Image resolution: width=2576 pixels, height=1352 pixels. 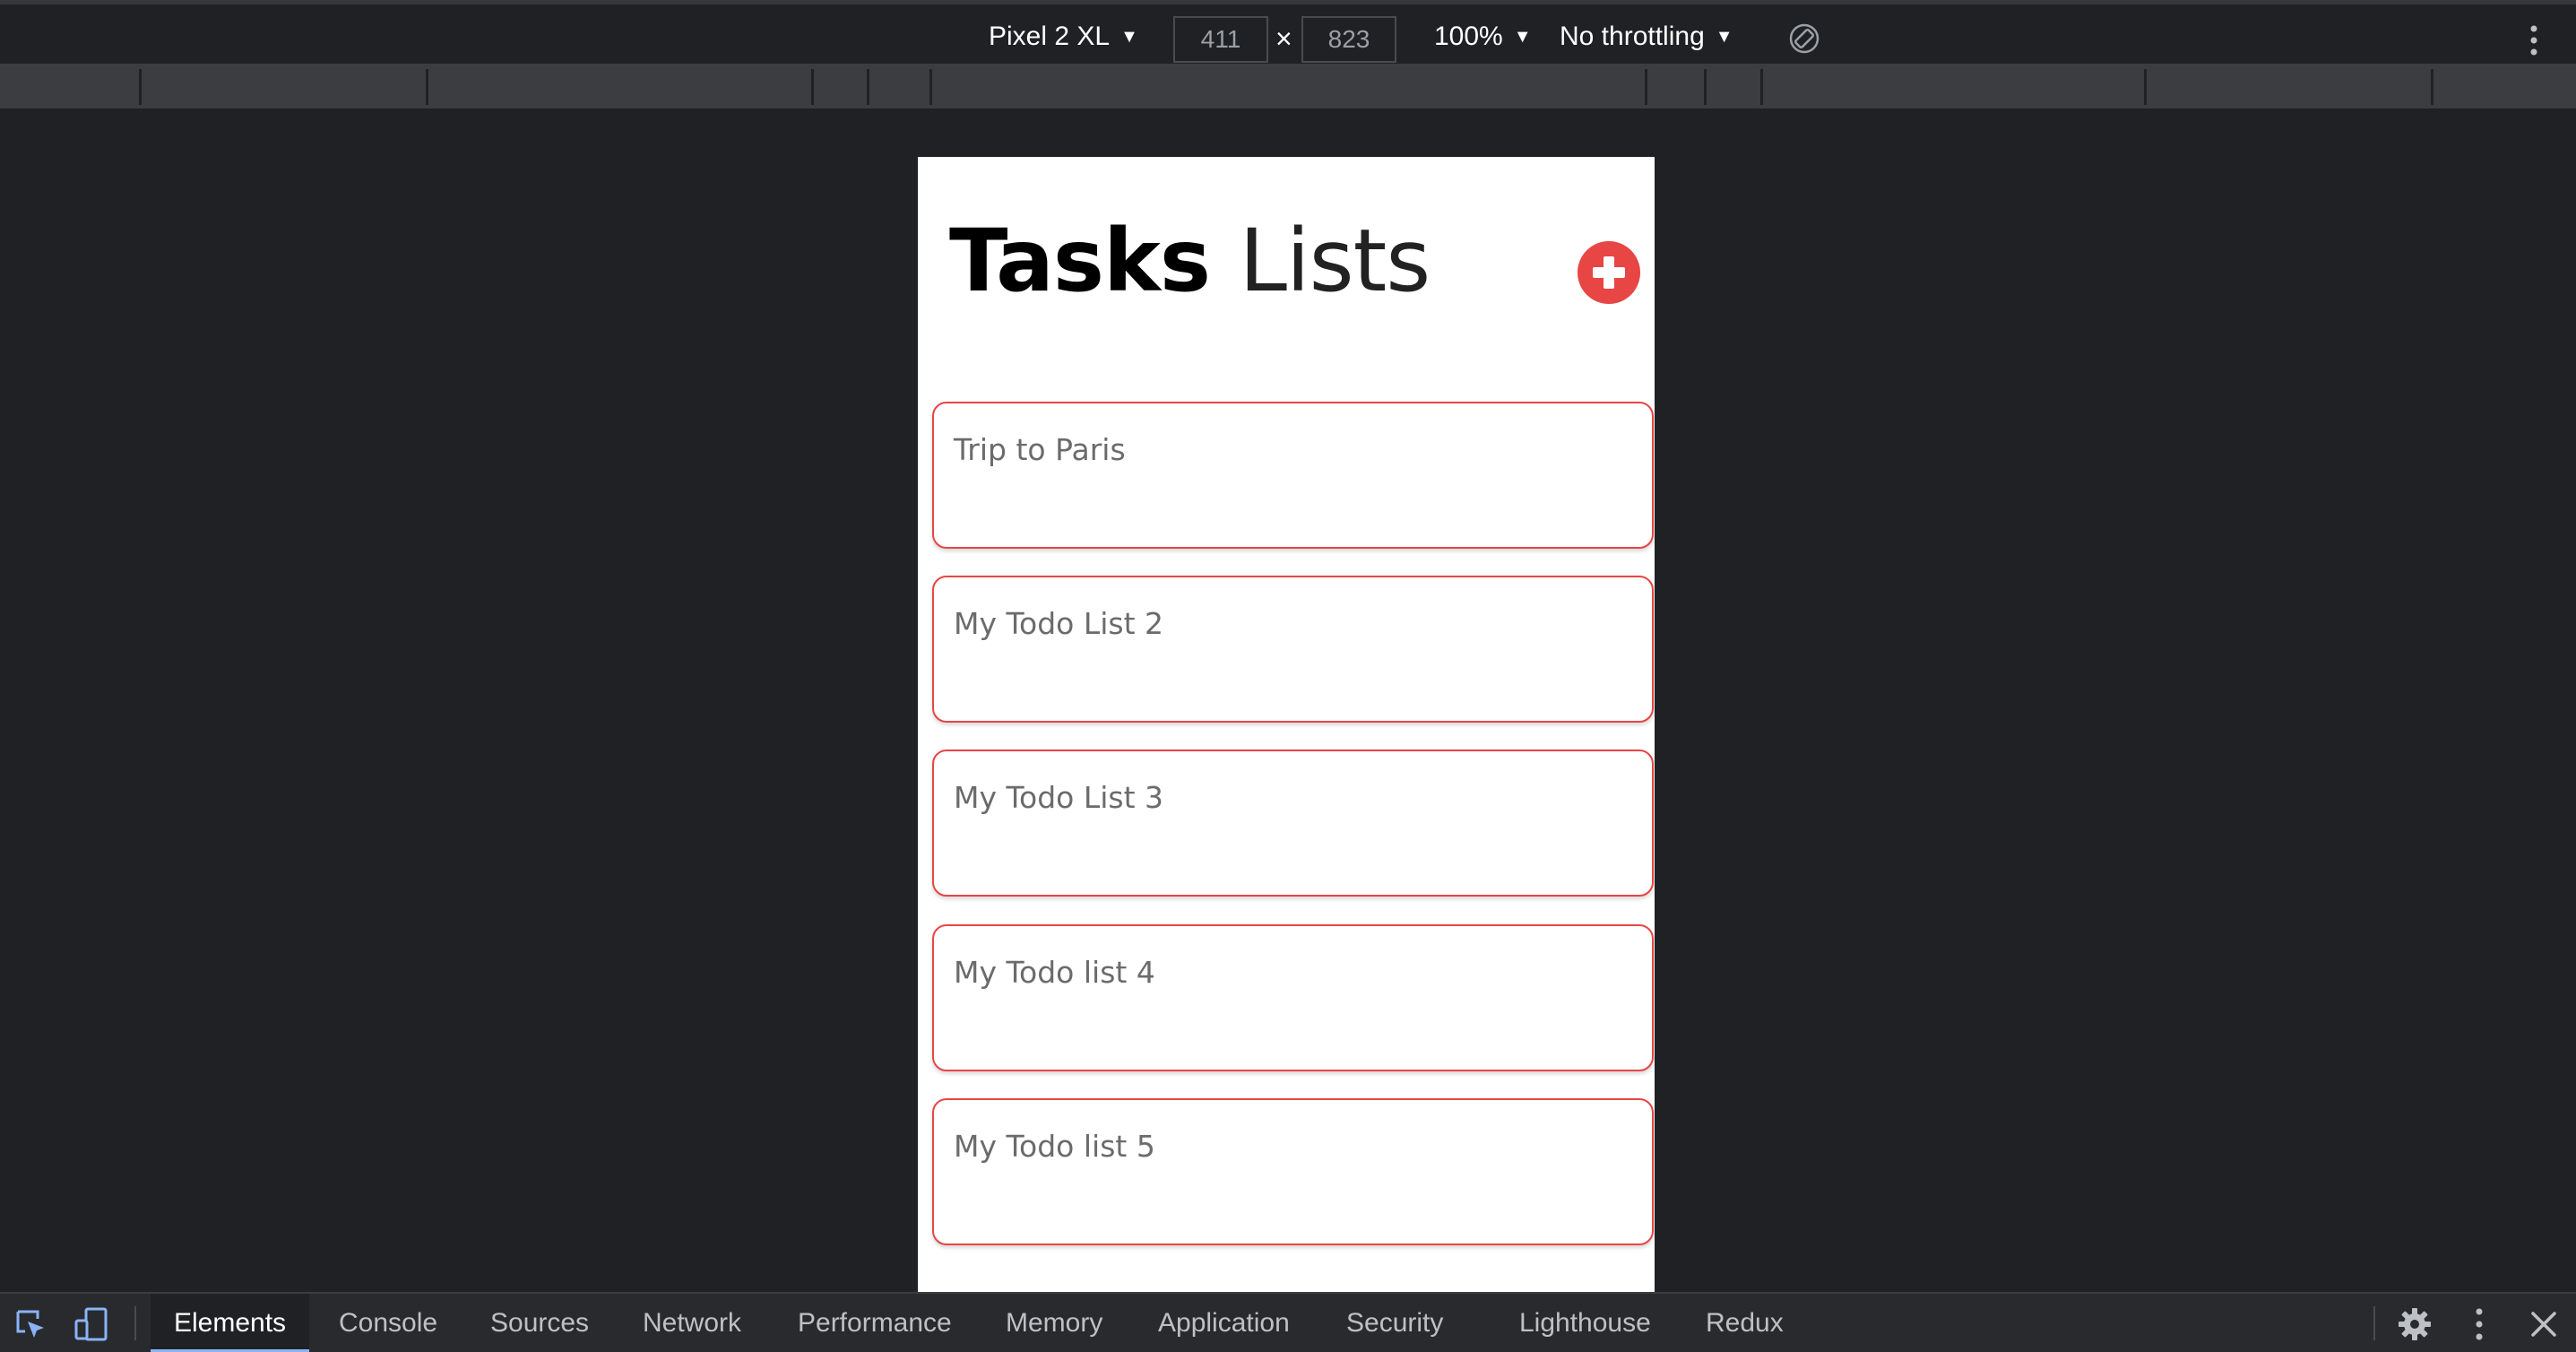 I want to click on device-select-label: Pixel 2 XL, so click(x=1050, y=36).